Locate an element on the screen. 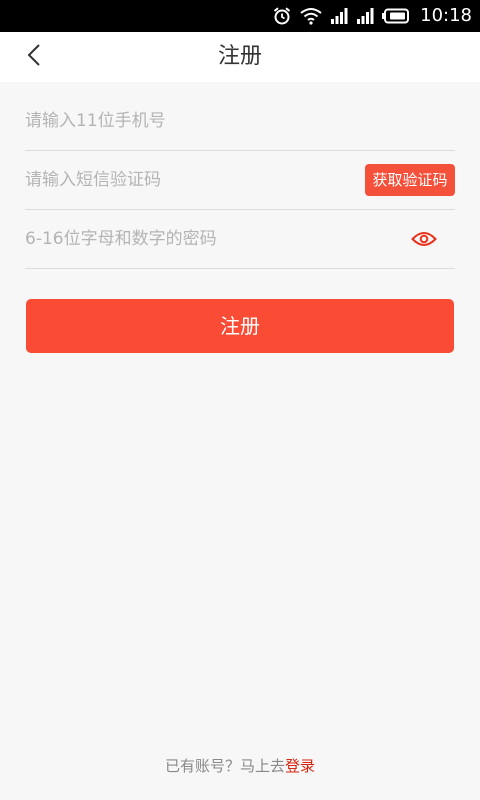 The width and height of the screenshot is (480, 800). password-row is located at coordinates (240, 239).